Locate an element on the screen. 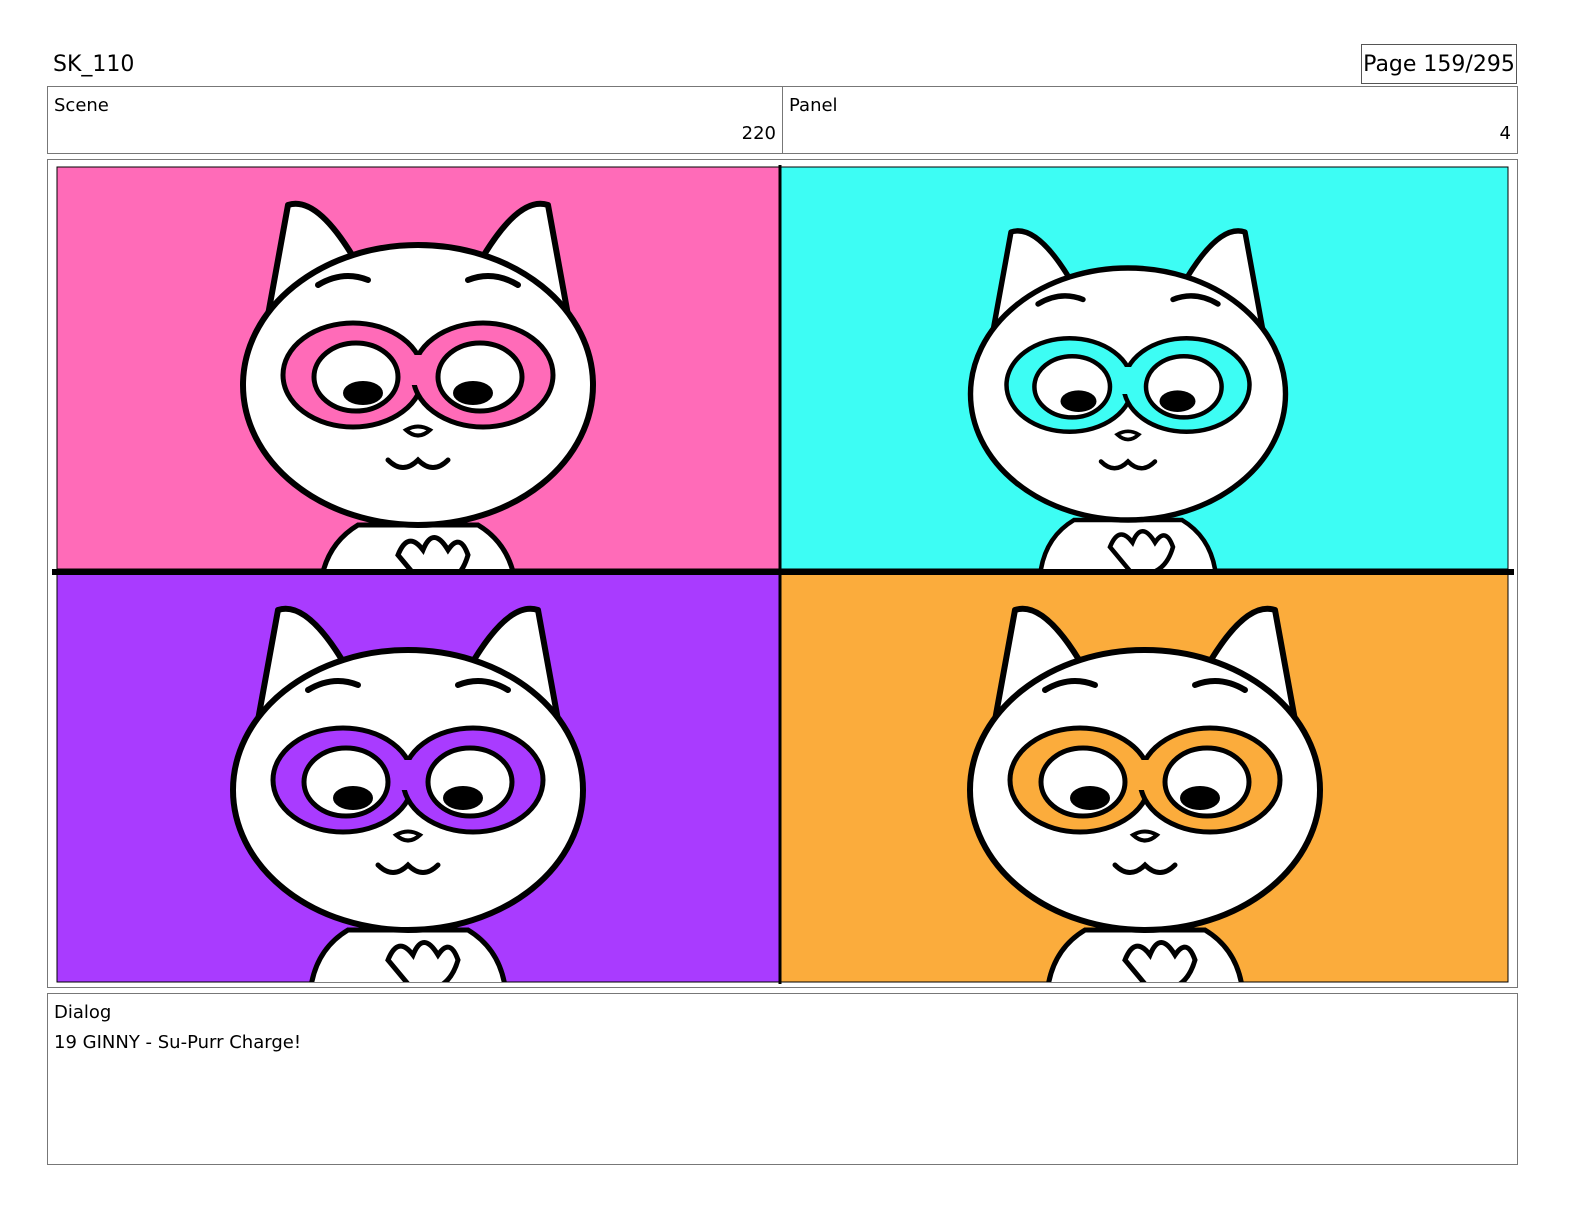 The image size is (1584, 1224). page-number: Page 159/295 is located at coordinates (1439, 64).